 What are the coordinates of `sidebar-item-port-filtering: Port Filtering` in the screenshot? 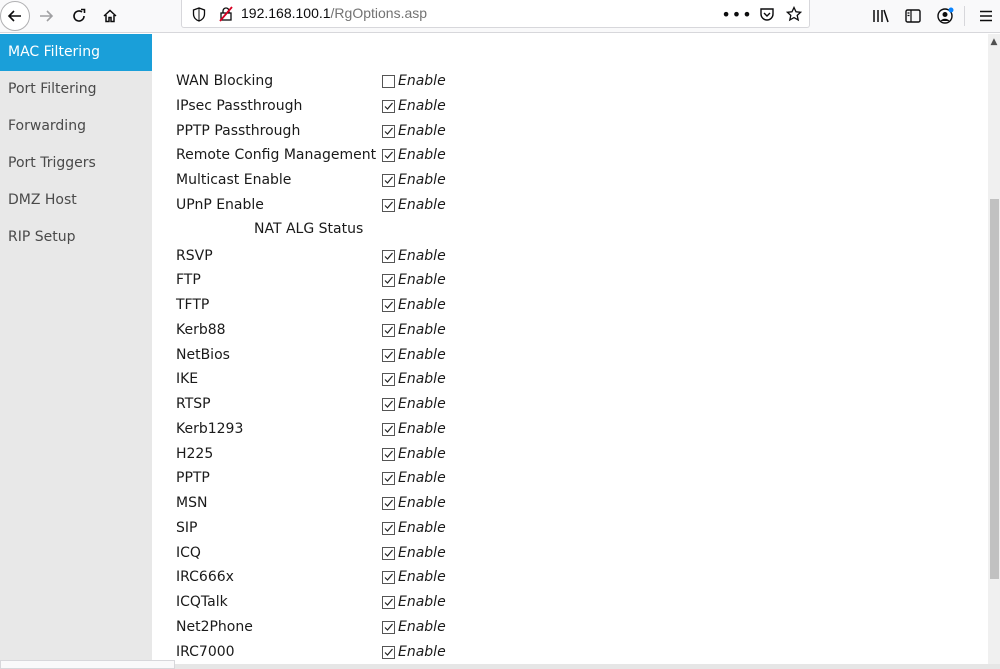 It's located at (76, 89).